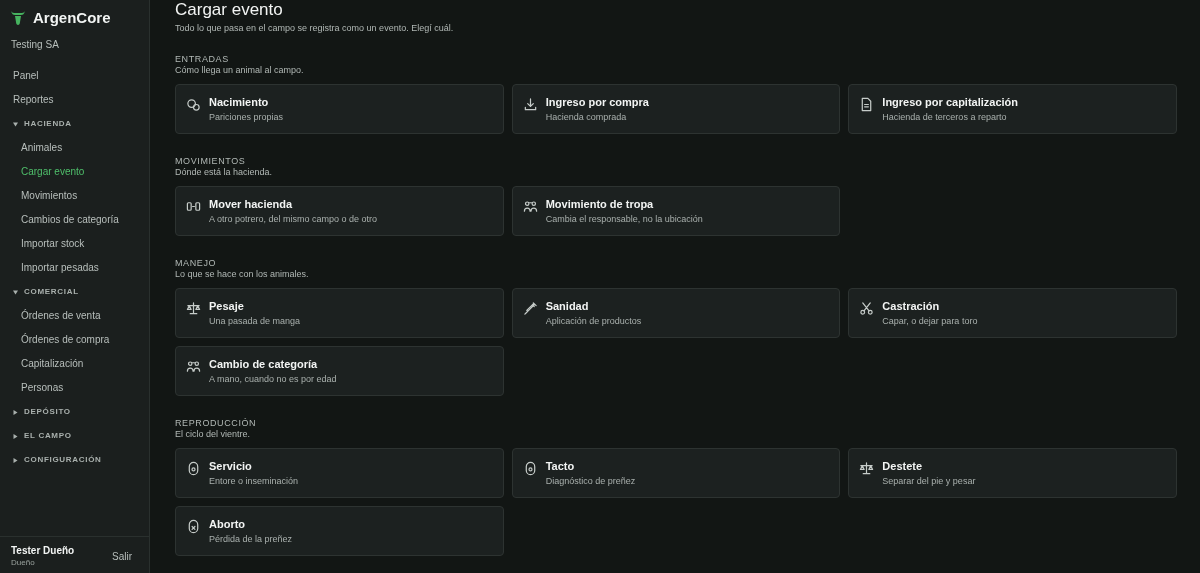 Image resolution: width=1200 pixels, height=573 pixels. Describe the element at coordinates (74, 268) in the screenshot. I see `nav-link: Importar pesadas` at that location.